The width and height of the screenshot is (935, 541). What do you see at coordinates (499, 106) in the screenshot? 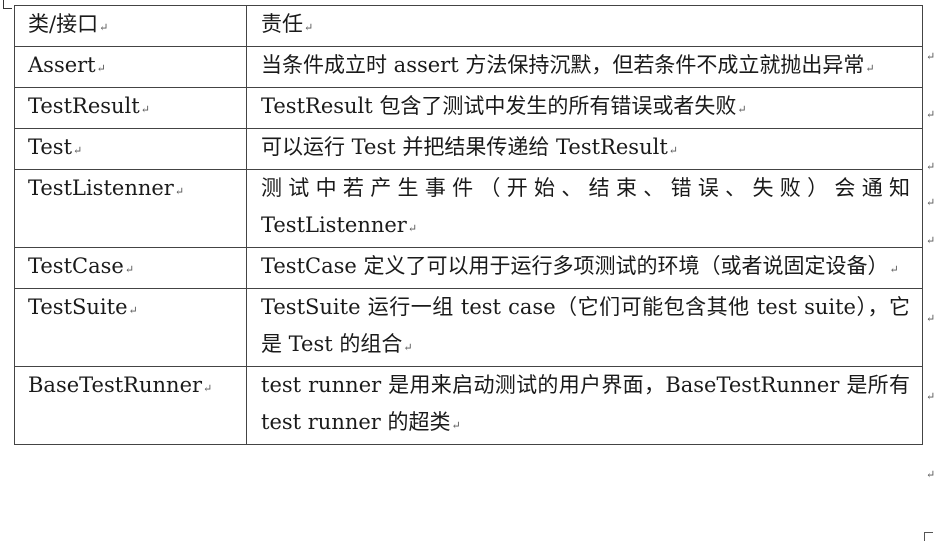
I see `responsibility-text: TestResult 包含了测试中发生的所有错误或者失败` at bounding box center [499, 106].